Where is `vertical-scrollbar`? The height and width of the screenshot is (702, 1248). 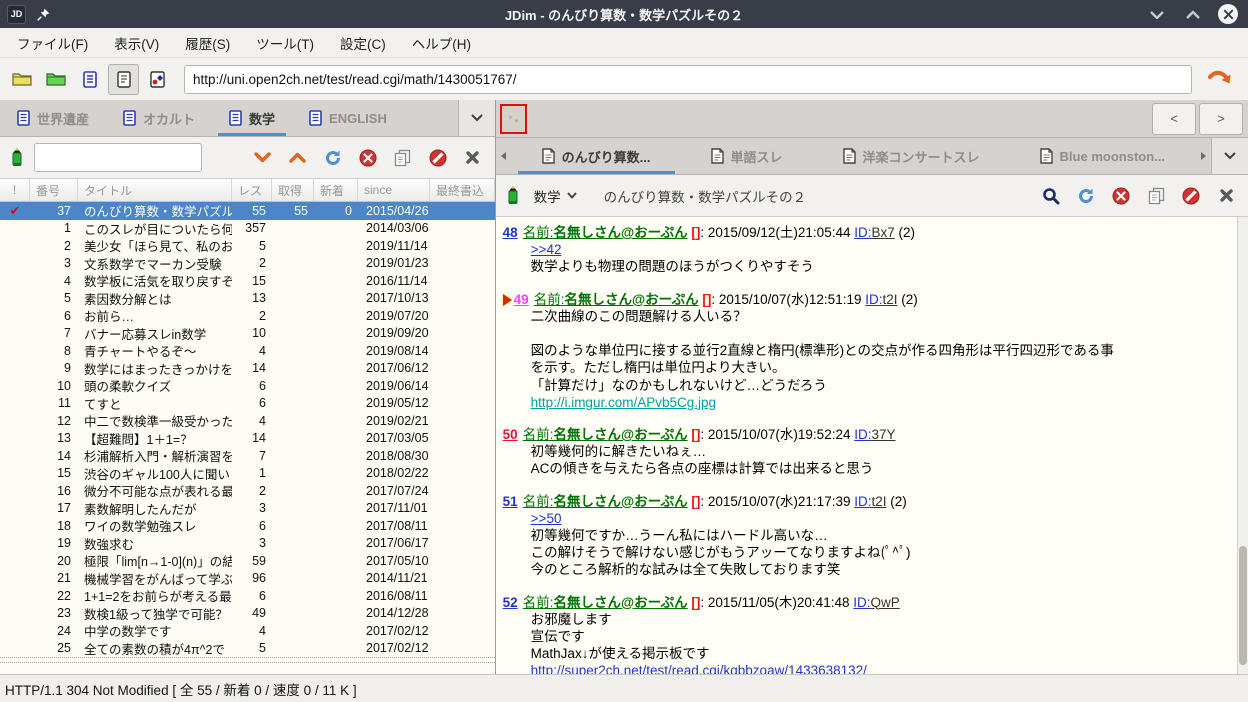
vertical-scrollbar is located at coordinates (1242, 445).